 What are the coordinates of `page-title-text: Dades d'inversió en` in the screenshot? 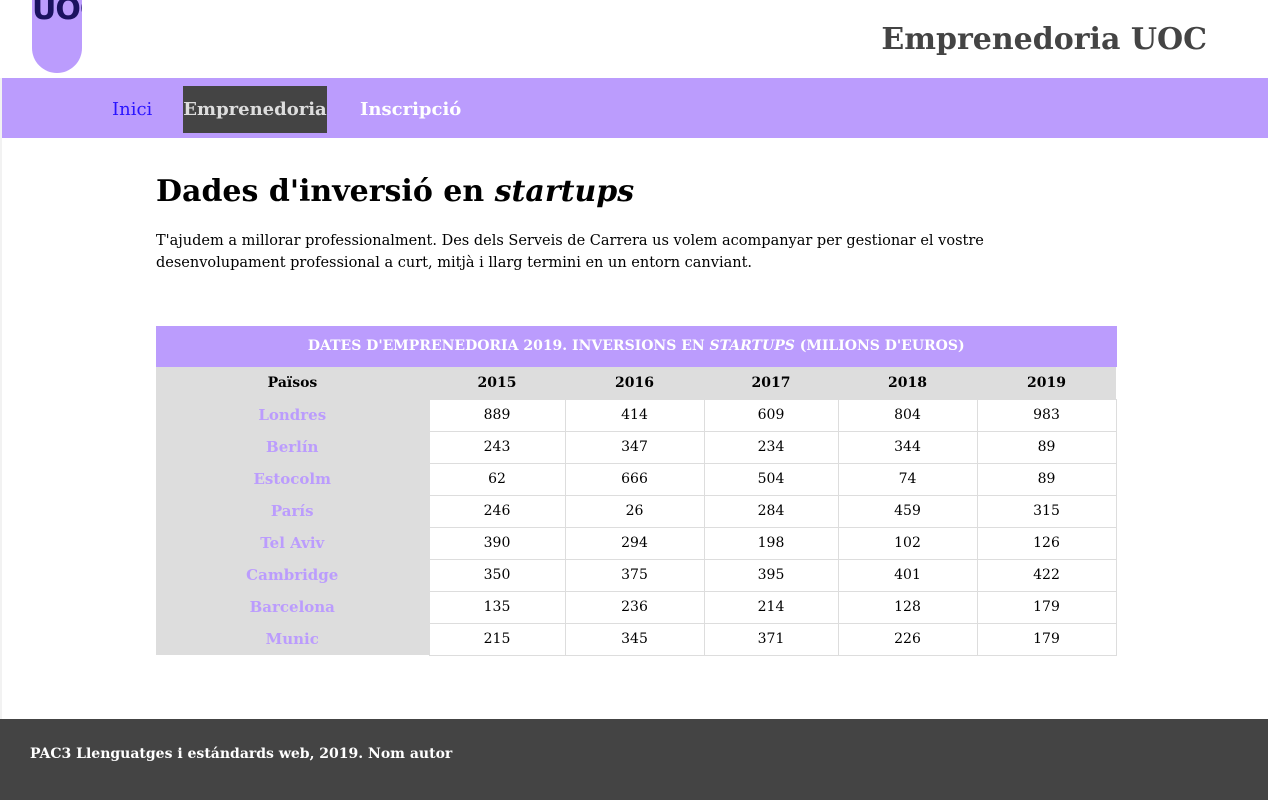 It's located at (325, 191).